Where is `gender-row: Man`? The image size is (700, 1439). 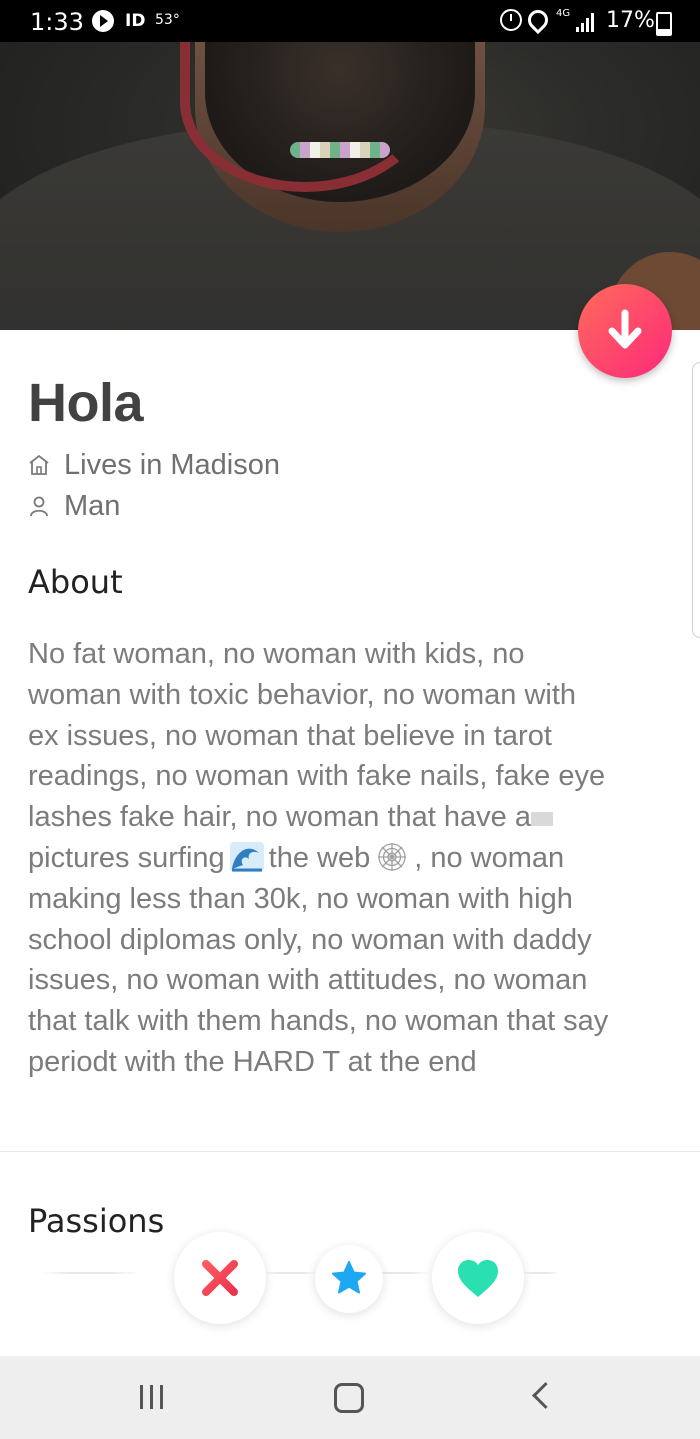 gender-row: Man is located at coordinates (74, 506).